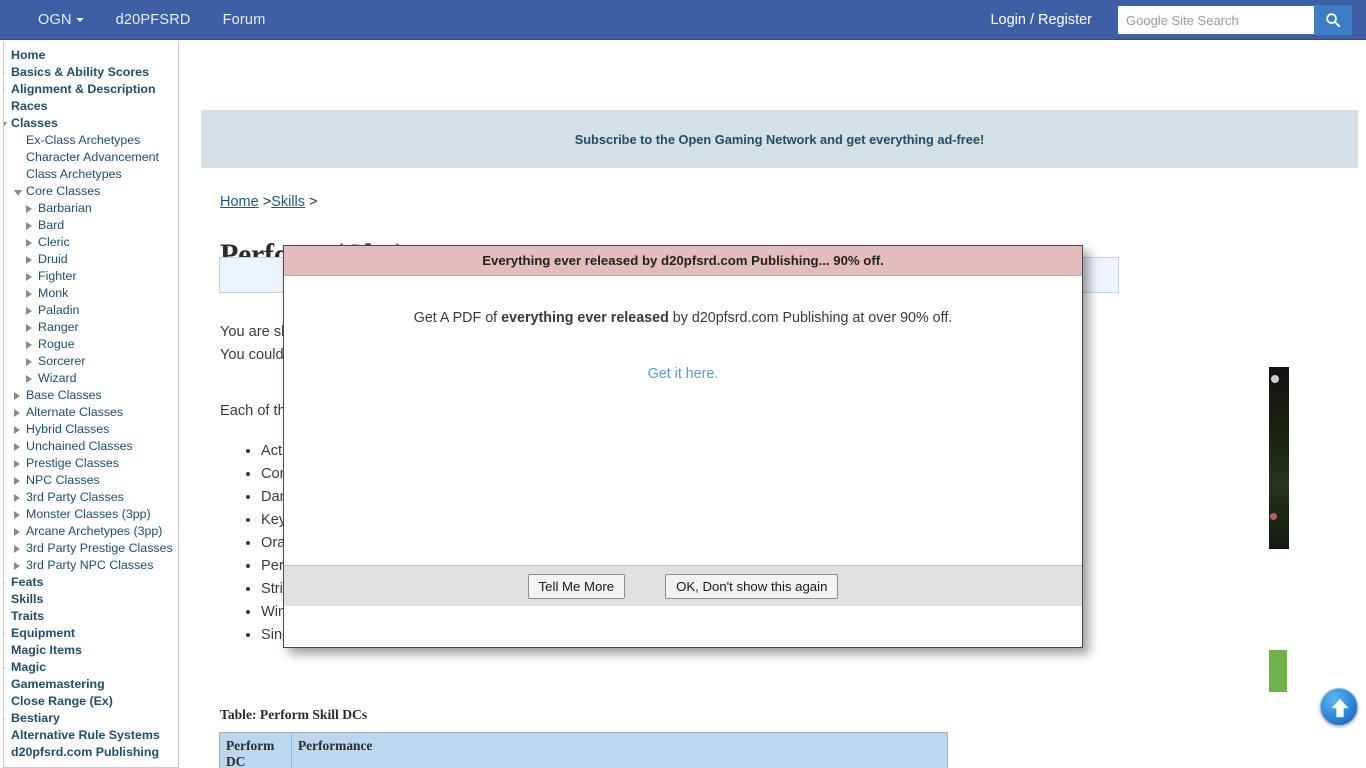 This screenshot has width=1366, height=768. What do you see at coordinates (91, 327) in the screenshot?
I see `sidebar-item-ranger: Ranger` at bounding box center [91, 327].